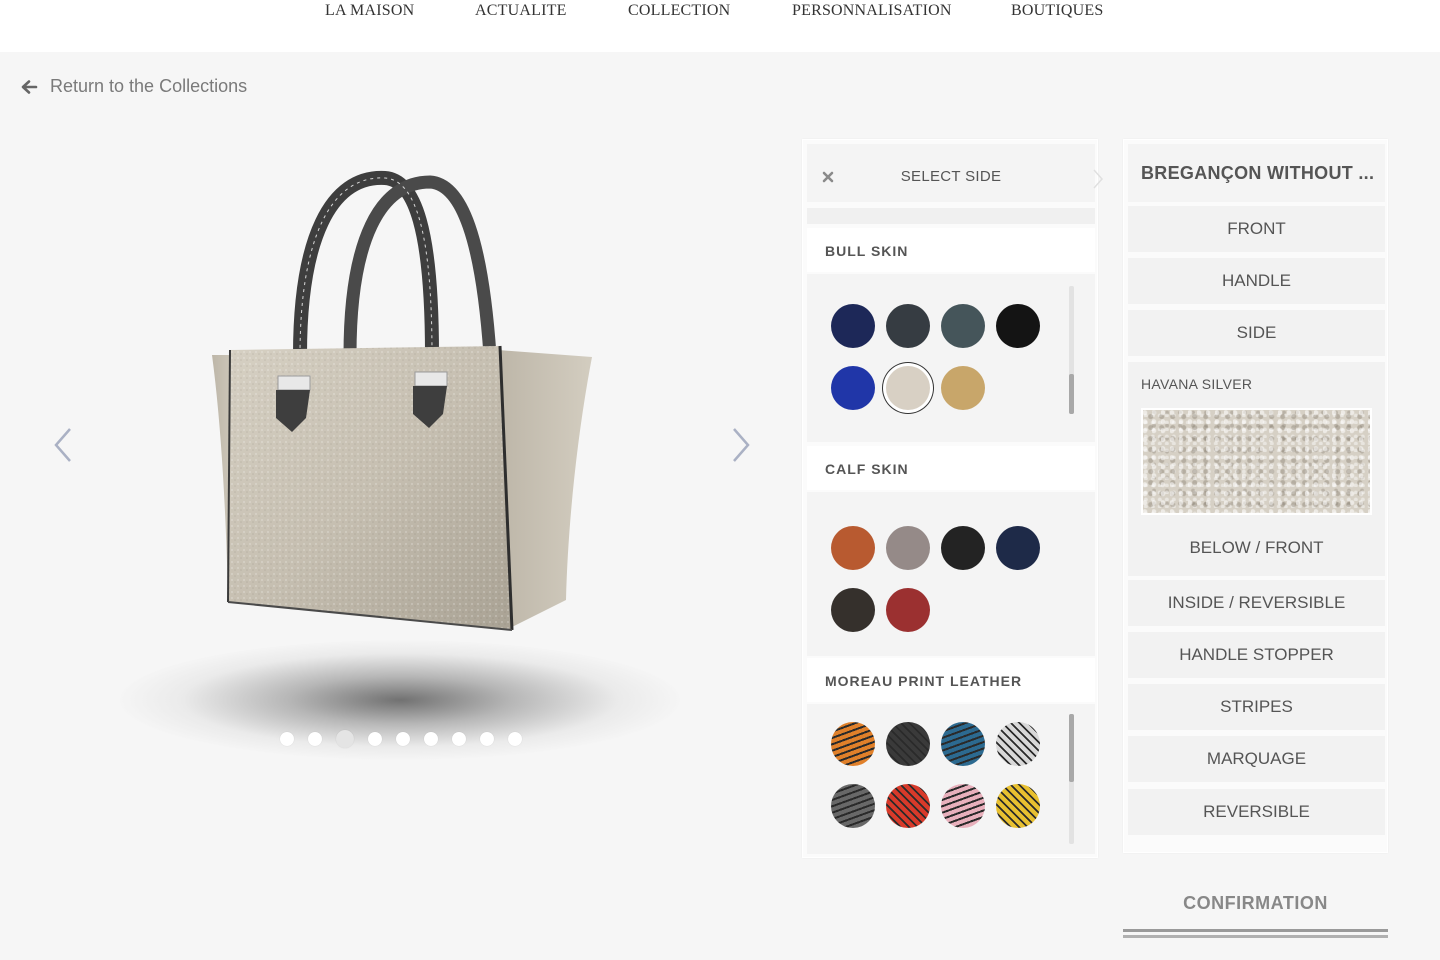 This screenshot has height=960, width=1440. Describe the element at coordinates (1256, 759) in the screenshot. I see `part-marquage-button: MARQUAGE` at that location.